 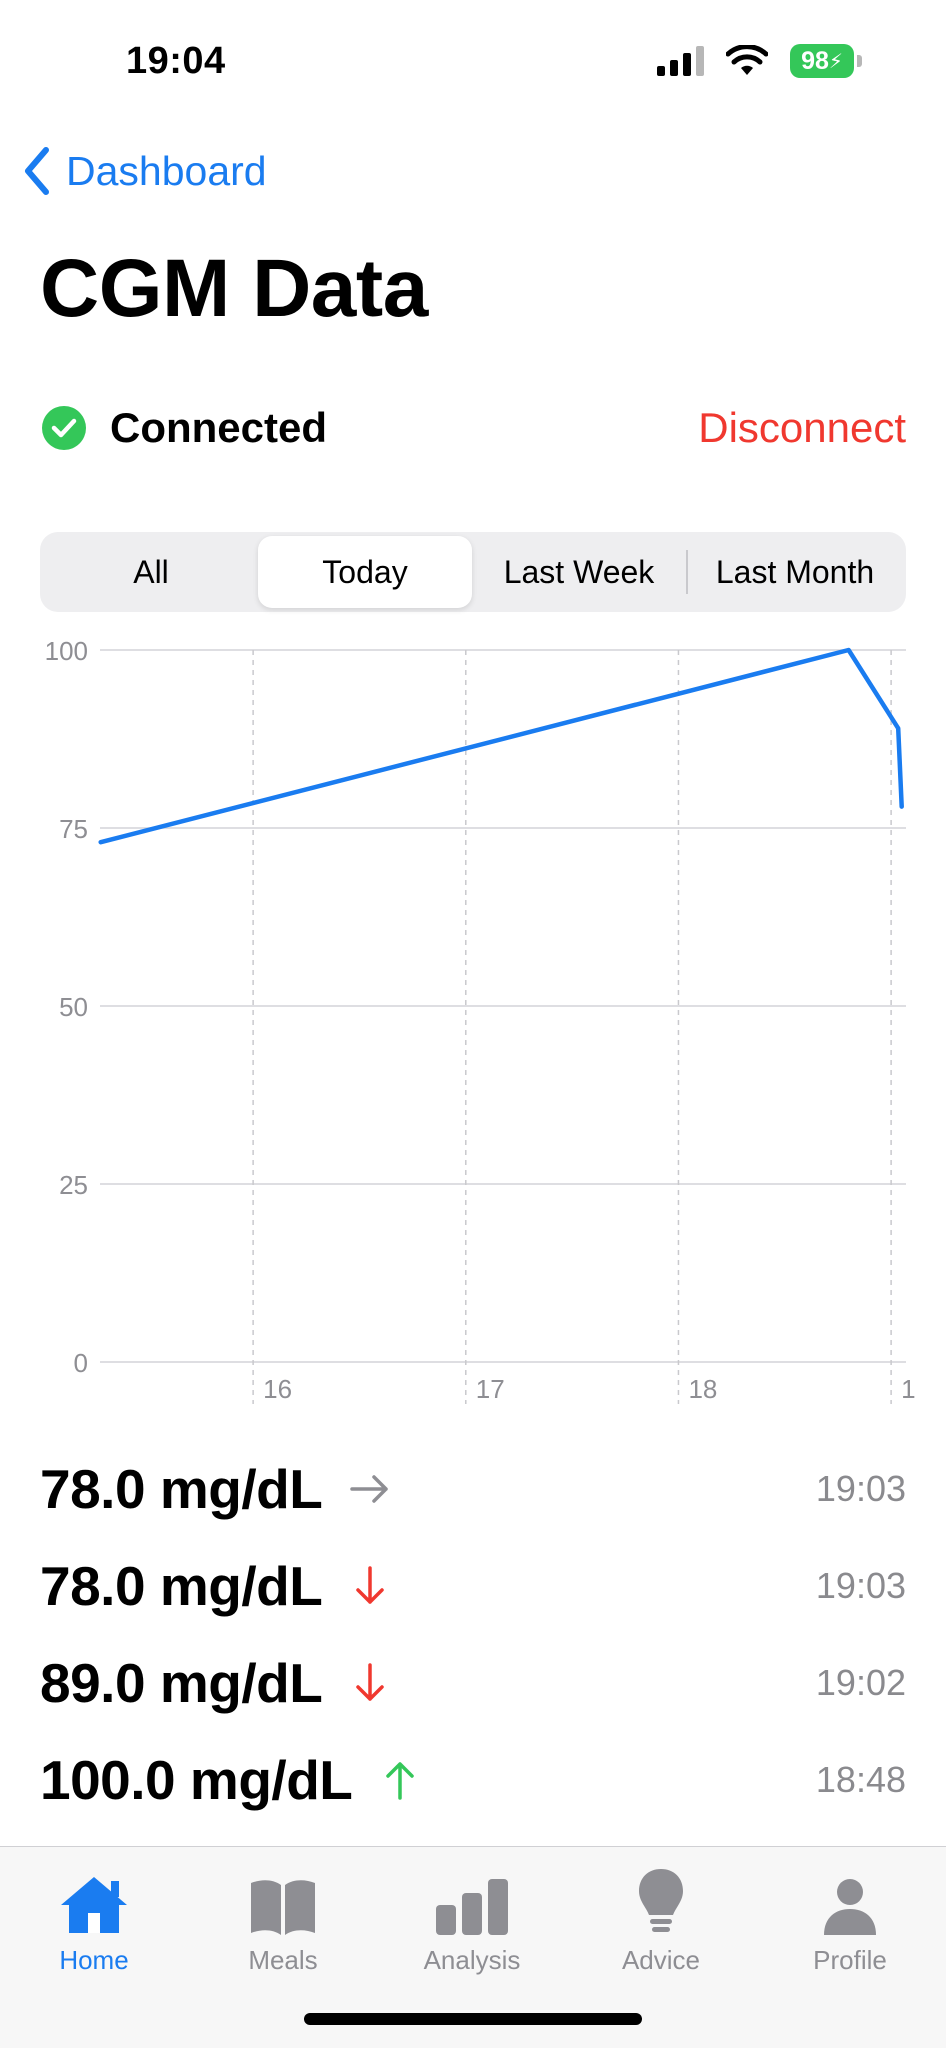 I want to click on time-range-segmented-control: All Today Last Week Last Month, so click(x=473, y=572).